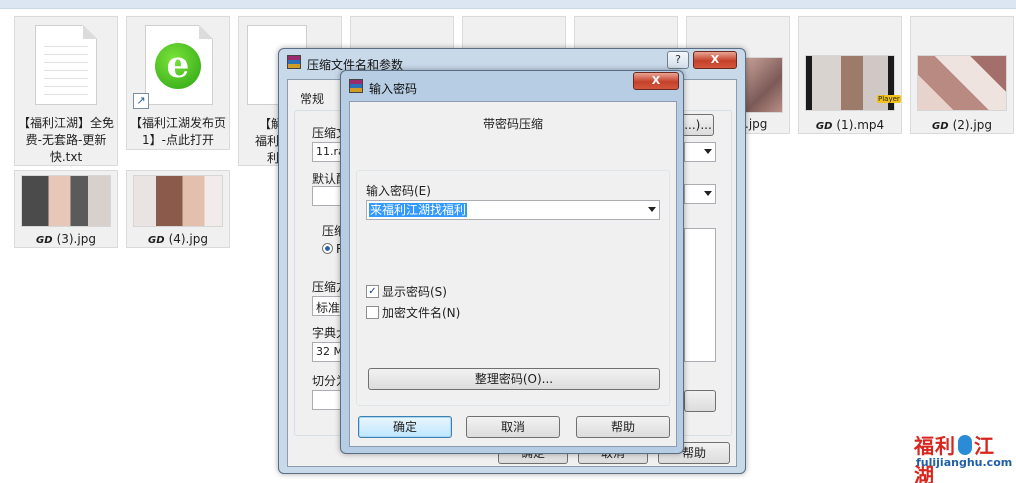 Image resolution: width=1016 pixels, height=483 pixels. Describe the element at coordinates (413, 312) in the screenshot. I see `encrypt-names-checkbox: 加密文件名(N)` at that location.